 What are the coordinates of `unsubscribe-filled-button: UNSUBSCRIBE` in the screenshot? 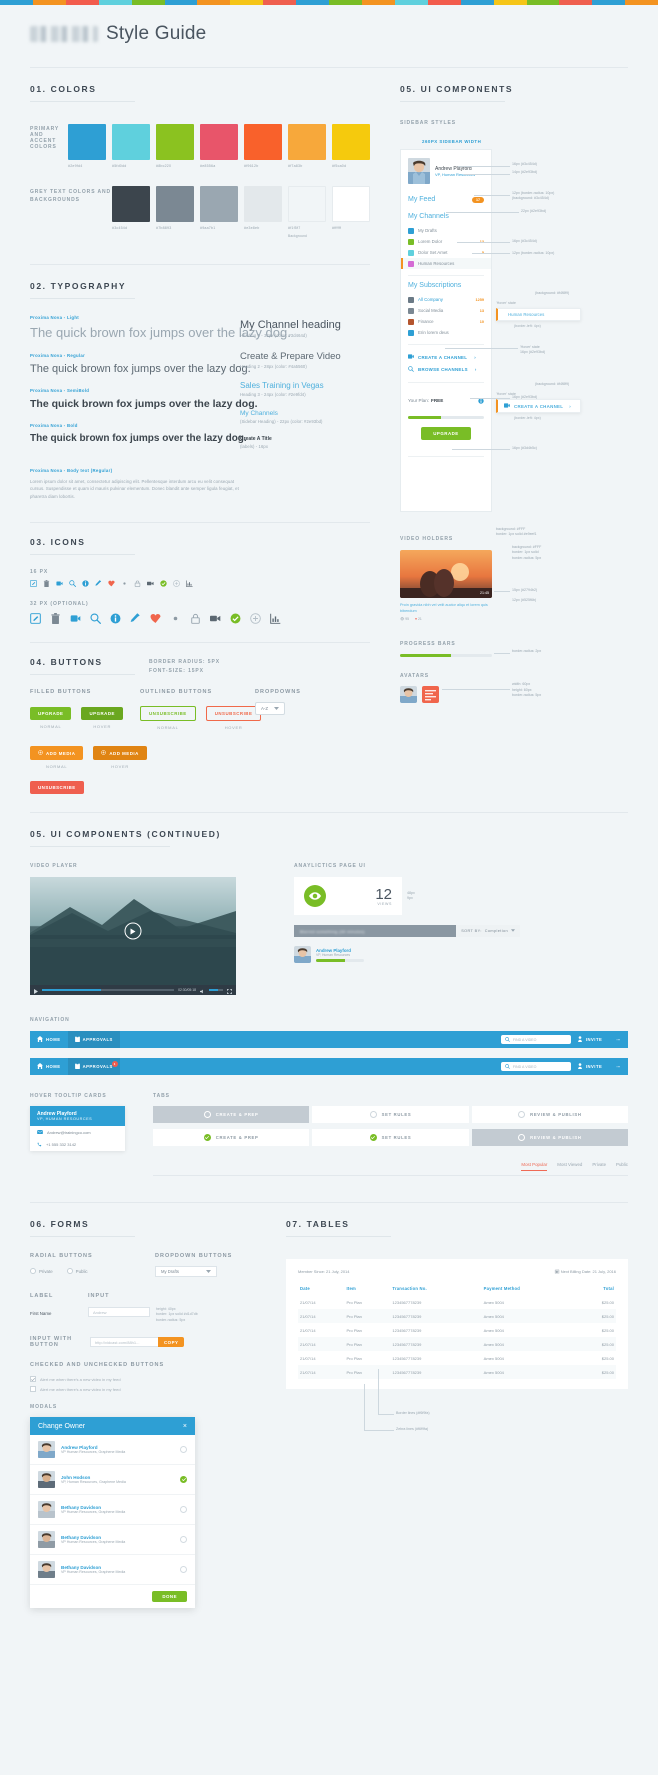 It's located at (57, 788).